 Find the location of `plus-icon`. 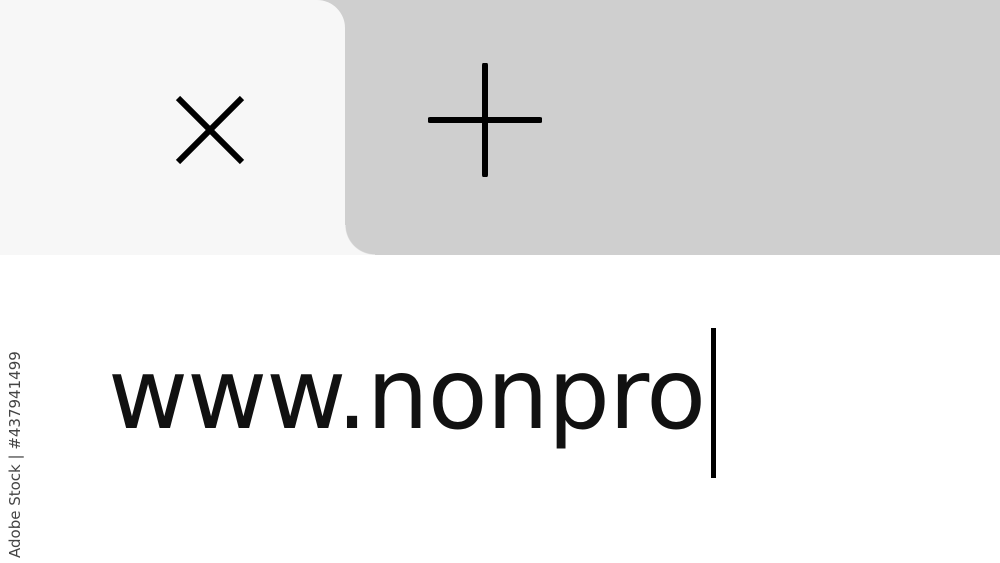

plus-icon is located at coordinates (485, 120).